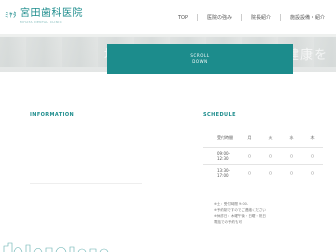  I want to click on day-tuesday: 火, so click(270, 138).